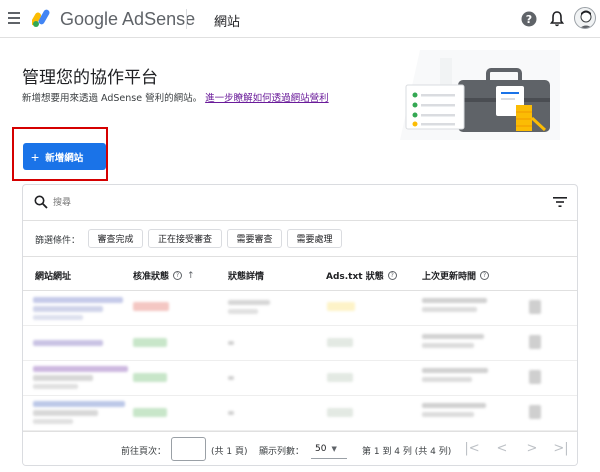 This screenshot has width=600, height=472. I want to click on column-header-site-url: 網站網址, so click(53, 275).